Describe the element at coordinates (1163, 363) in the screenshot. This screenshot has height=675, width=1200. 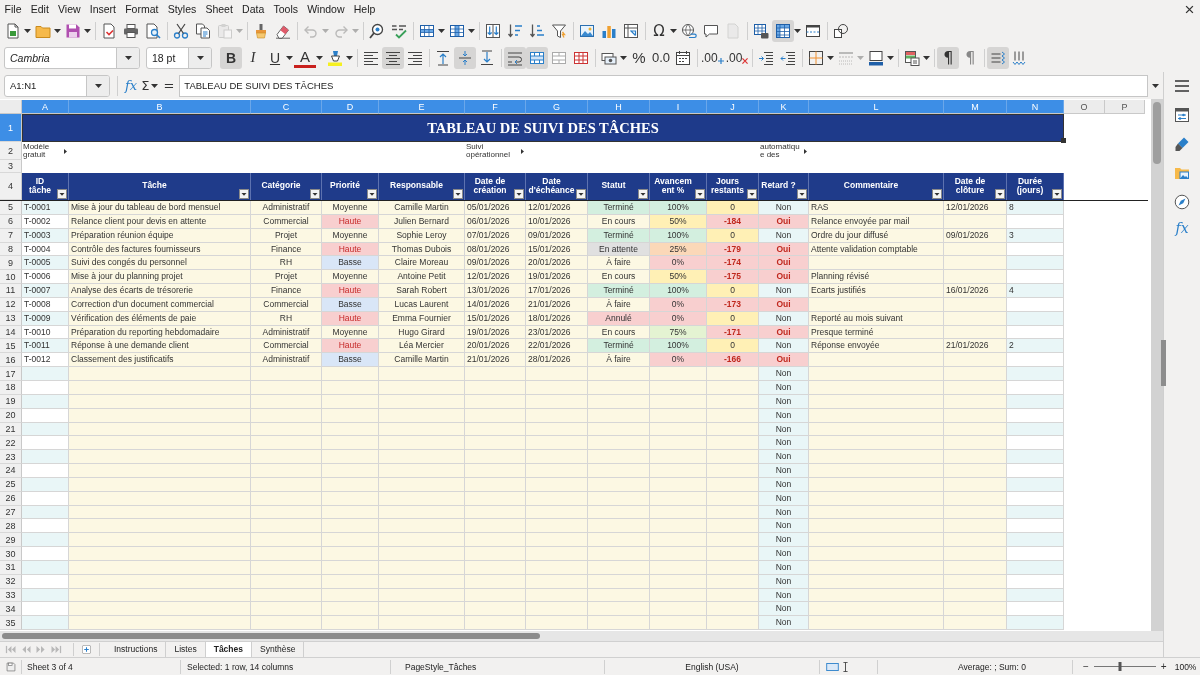
I see `sidebar-handle` at that location.